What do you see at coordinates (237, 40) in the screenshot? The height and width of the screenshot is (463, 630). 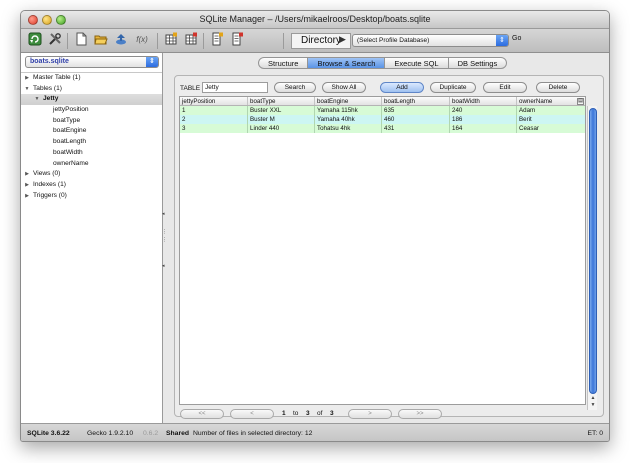 I see `drop-index-icon` at bounding box center [237, 40].